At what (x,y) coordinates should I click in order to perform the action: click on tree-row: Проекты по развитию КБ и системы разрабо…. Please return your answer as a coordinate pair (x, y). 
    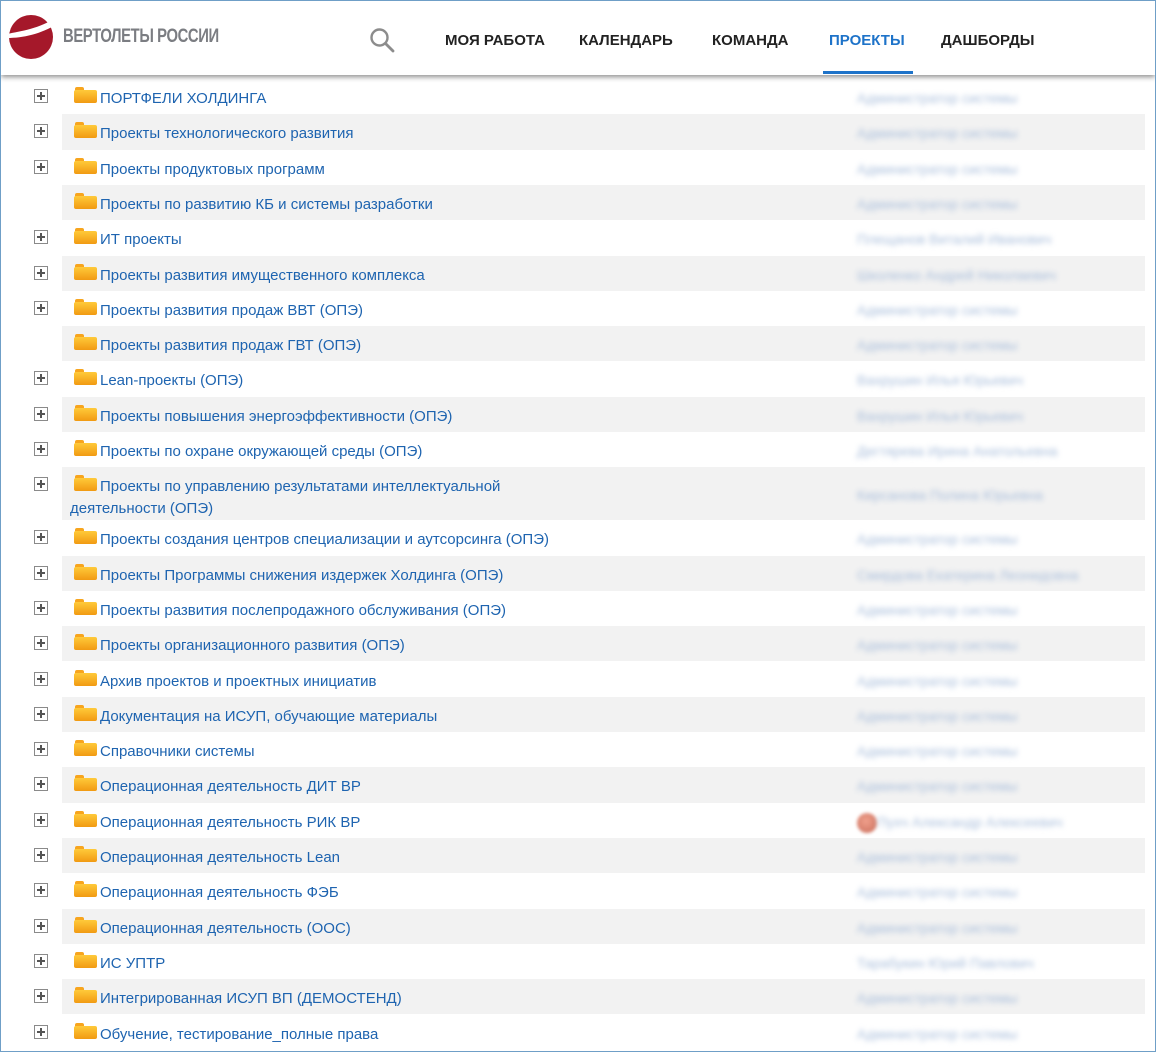
    Looking at the image, I should click on (578, 202).